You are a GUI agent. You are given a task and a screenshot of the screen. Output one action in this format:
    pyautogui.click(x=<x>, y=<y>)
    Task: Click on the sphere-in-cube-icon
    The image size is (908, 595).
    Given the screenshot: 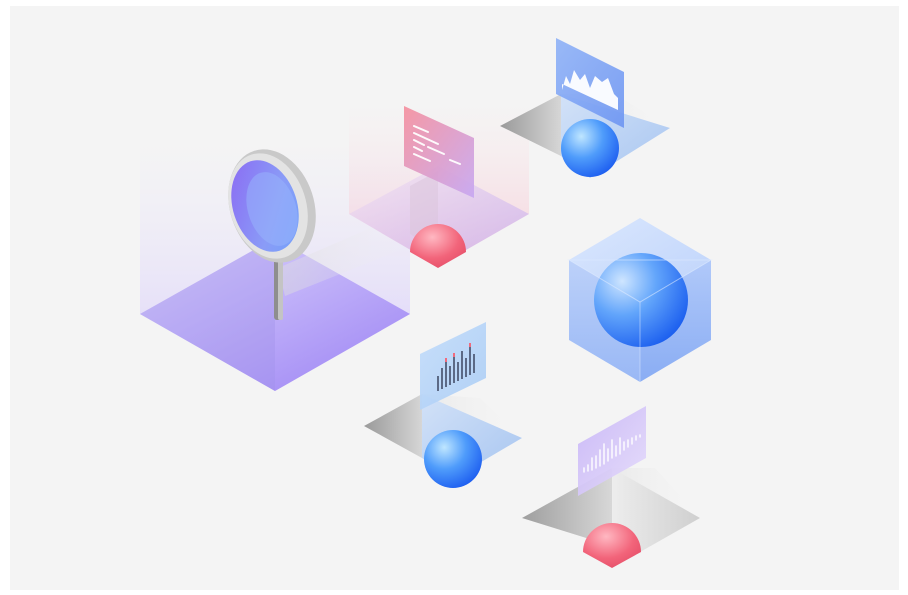 What is the action you would take?
    pyautogui.click(x=640, y=300)
    